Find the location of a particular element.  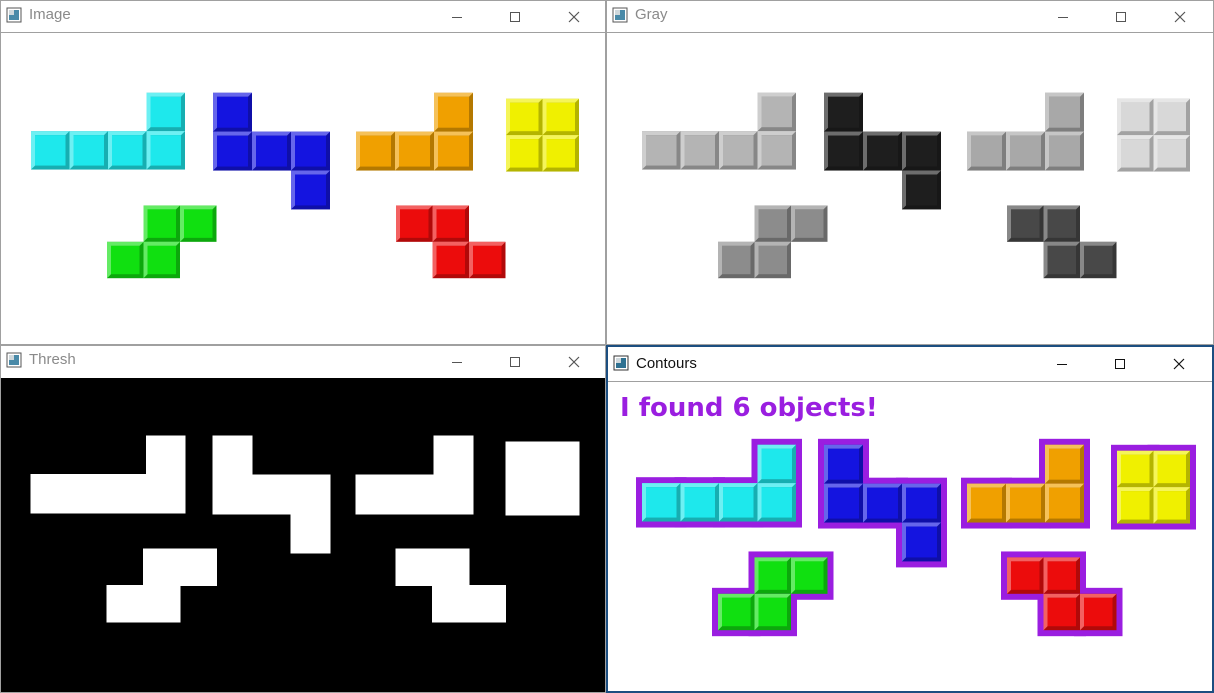

window-title: Gray is located at coordinates (651, 14).